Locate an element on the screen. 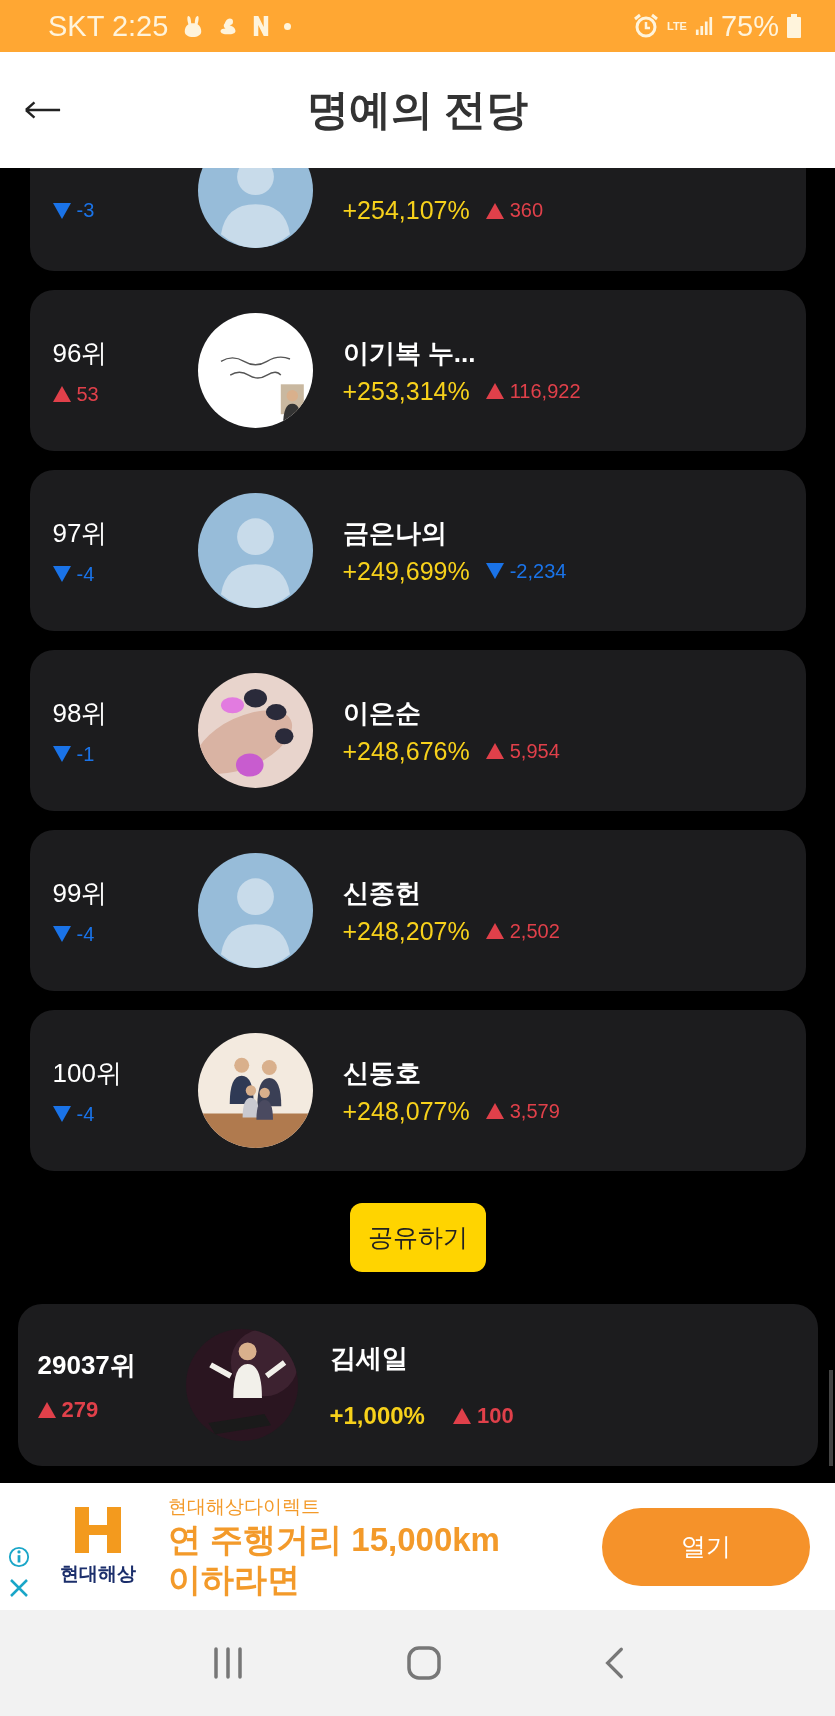  change-value: 360 is located at coordinates (526, 210).